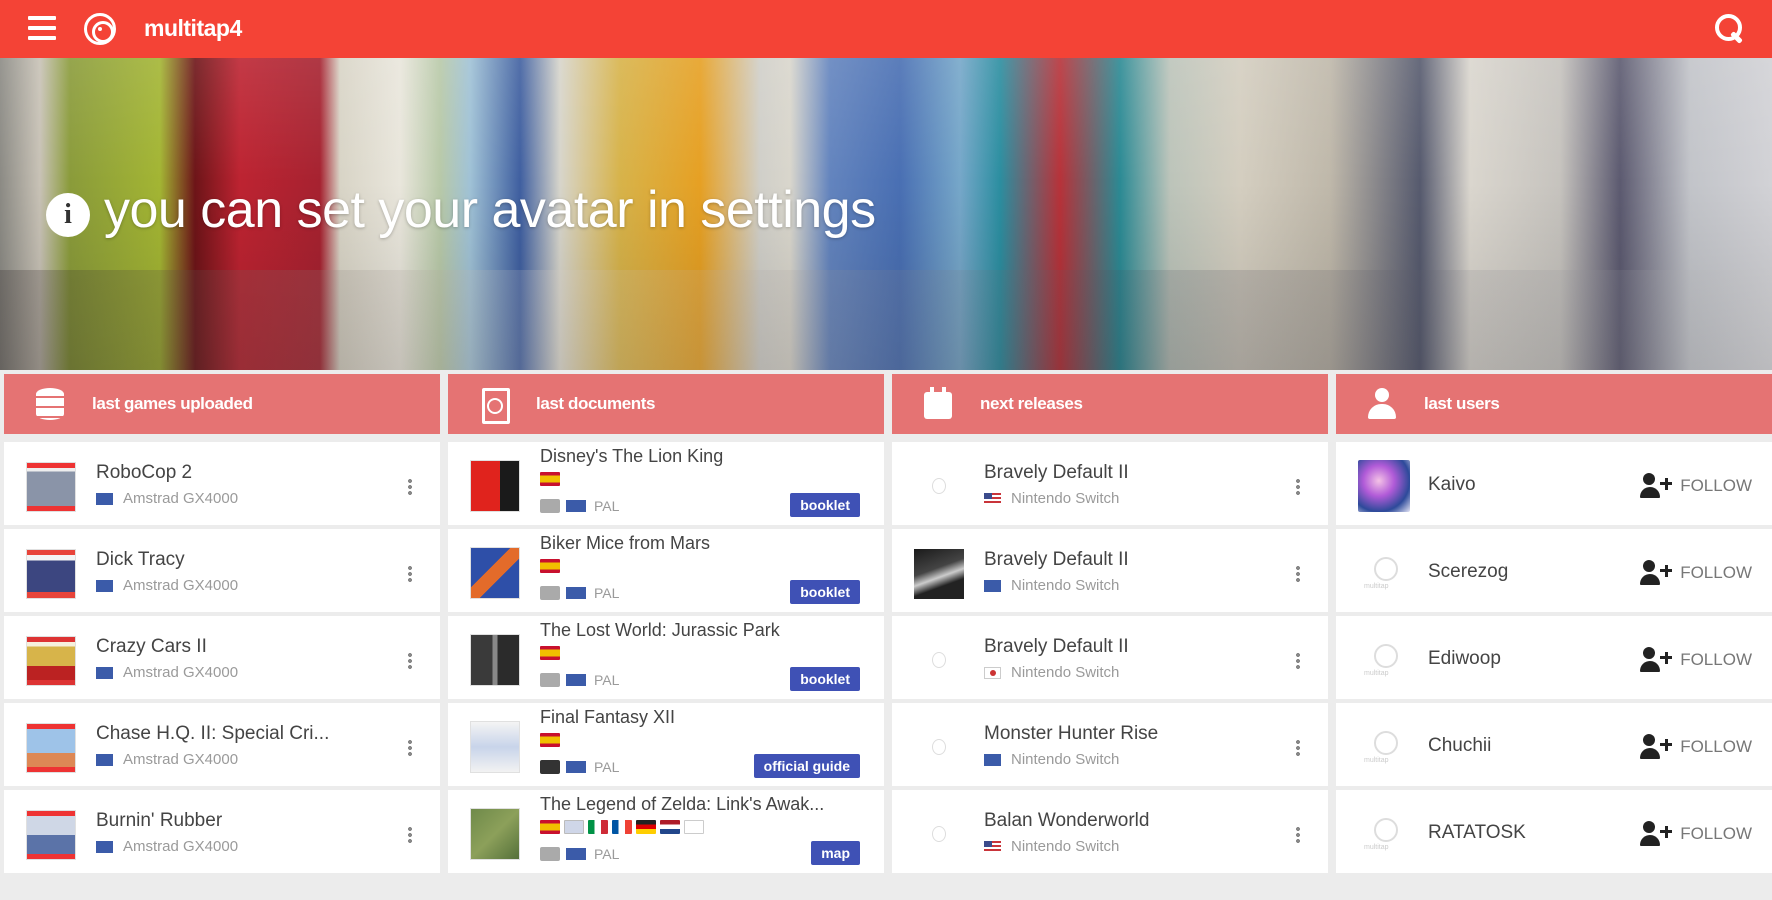  Describe the element at coordinates (222, 833) in the screenshot. I see `game-row: Burnin' Rubber Amstrad GX4000` at that location.